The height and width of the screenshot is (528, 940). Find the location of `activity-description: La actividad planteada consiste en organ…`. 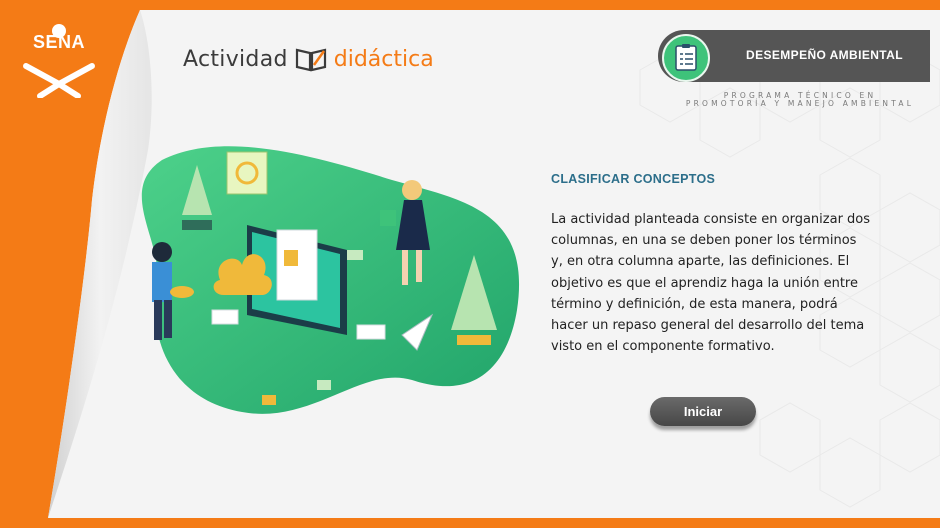

activity-description: La actividad planteada consiste en organ… is located at coordinates (711, 283).